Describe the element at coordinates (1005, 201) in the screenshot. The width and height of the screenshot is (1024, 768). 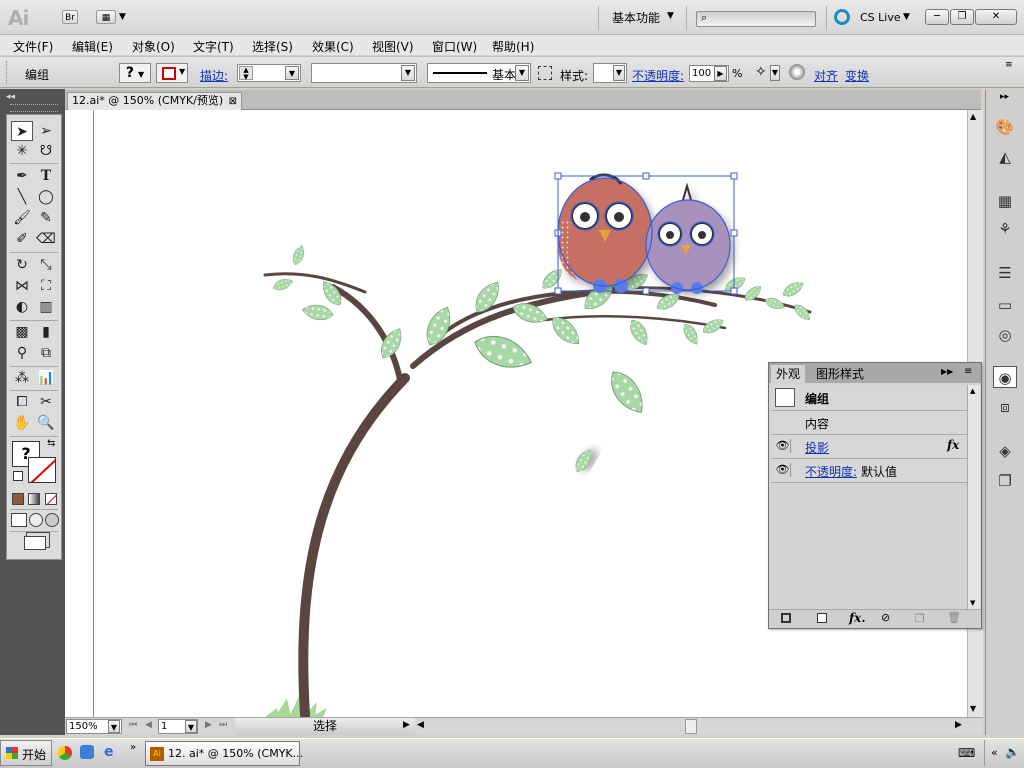
I see `swatches-icon: ▦` at that location.